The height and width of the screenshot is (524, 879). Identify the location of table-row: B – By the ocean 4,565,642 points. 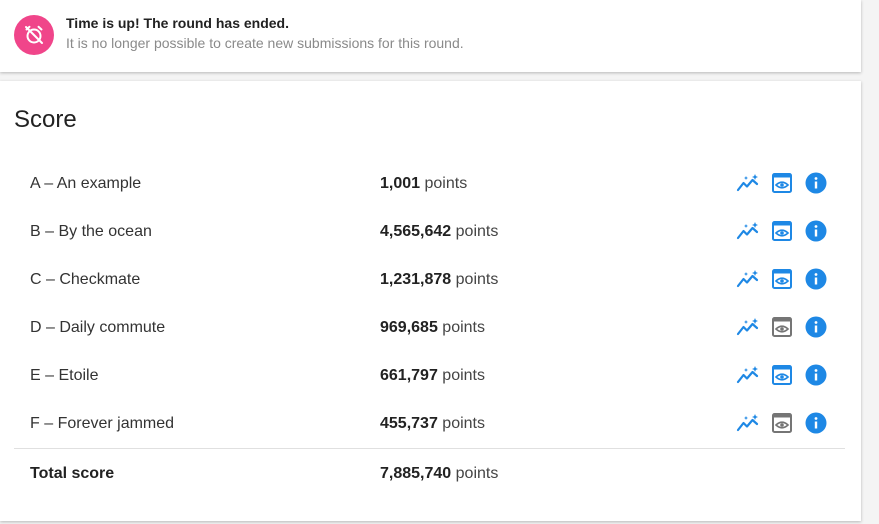
(430, 232).